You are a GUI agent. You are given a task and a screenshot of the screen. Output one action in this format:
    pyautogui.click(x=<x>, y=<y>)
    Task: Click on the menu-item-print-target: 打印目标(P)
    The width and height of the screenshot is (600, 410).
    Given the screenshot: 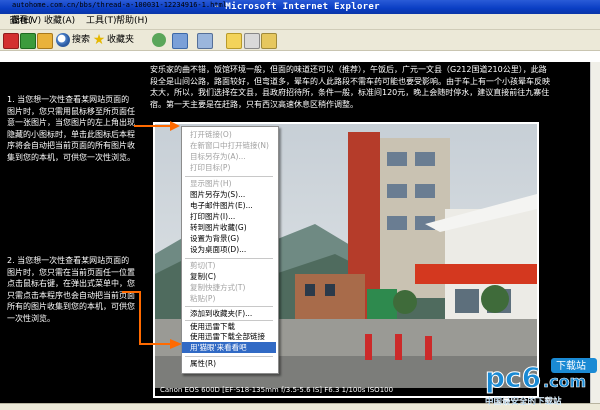 What is the action you would take?
    pyautogui.click(x=210, y=167)
    